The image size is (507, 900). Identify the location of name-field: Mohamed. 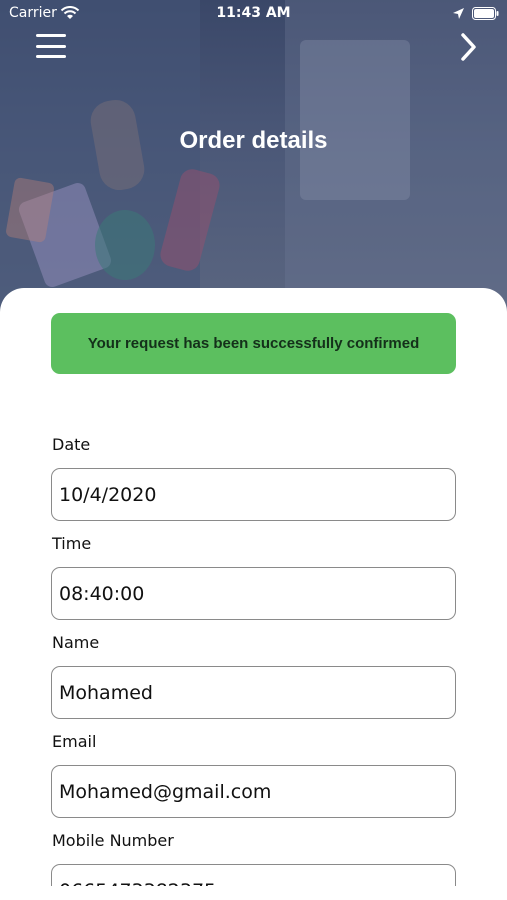
(253, 692).